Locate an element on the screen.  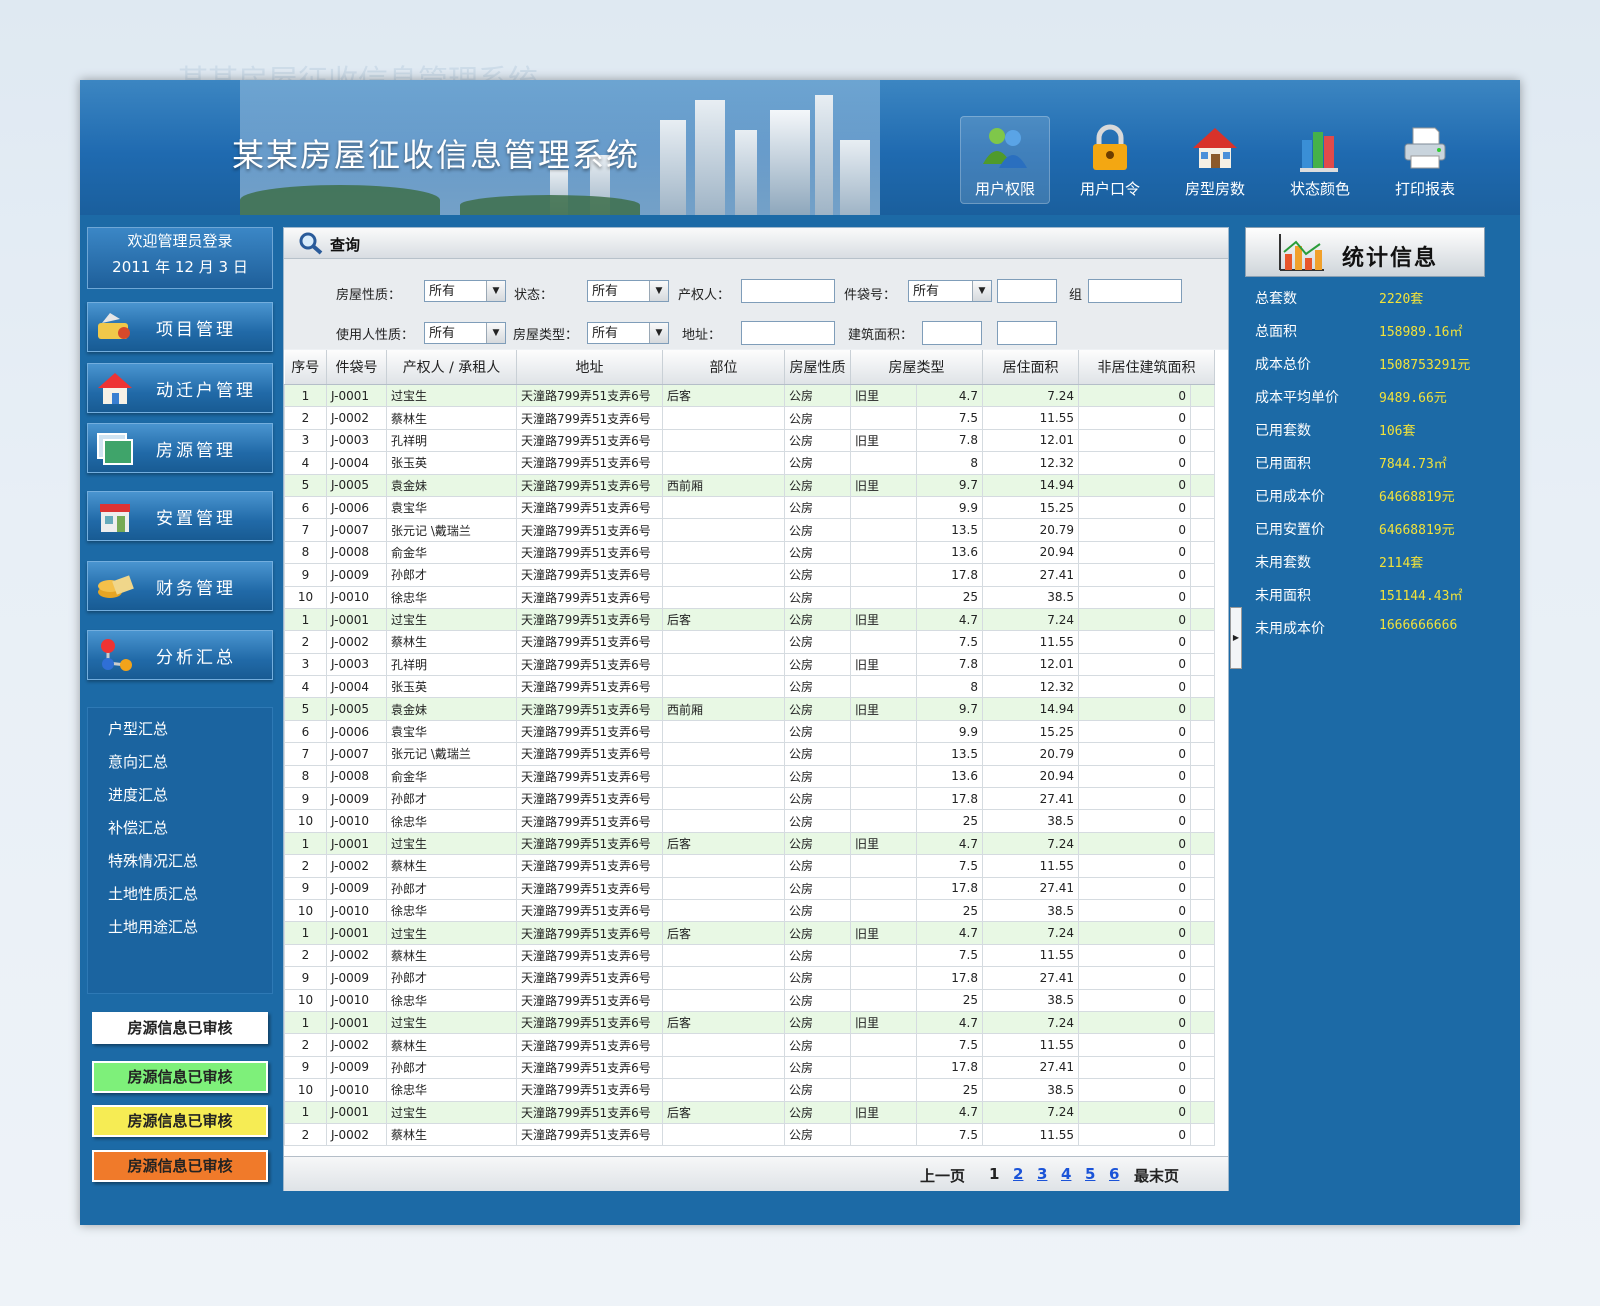
nav-project-management: 项目管理 is located at coordinates (180, 327).